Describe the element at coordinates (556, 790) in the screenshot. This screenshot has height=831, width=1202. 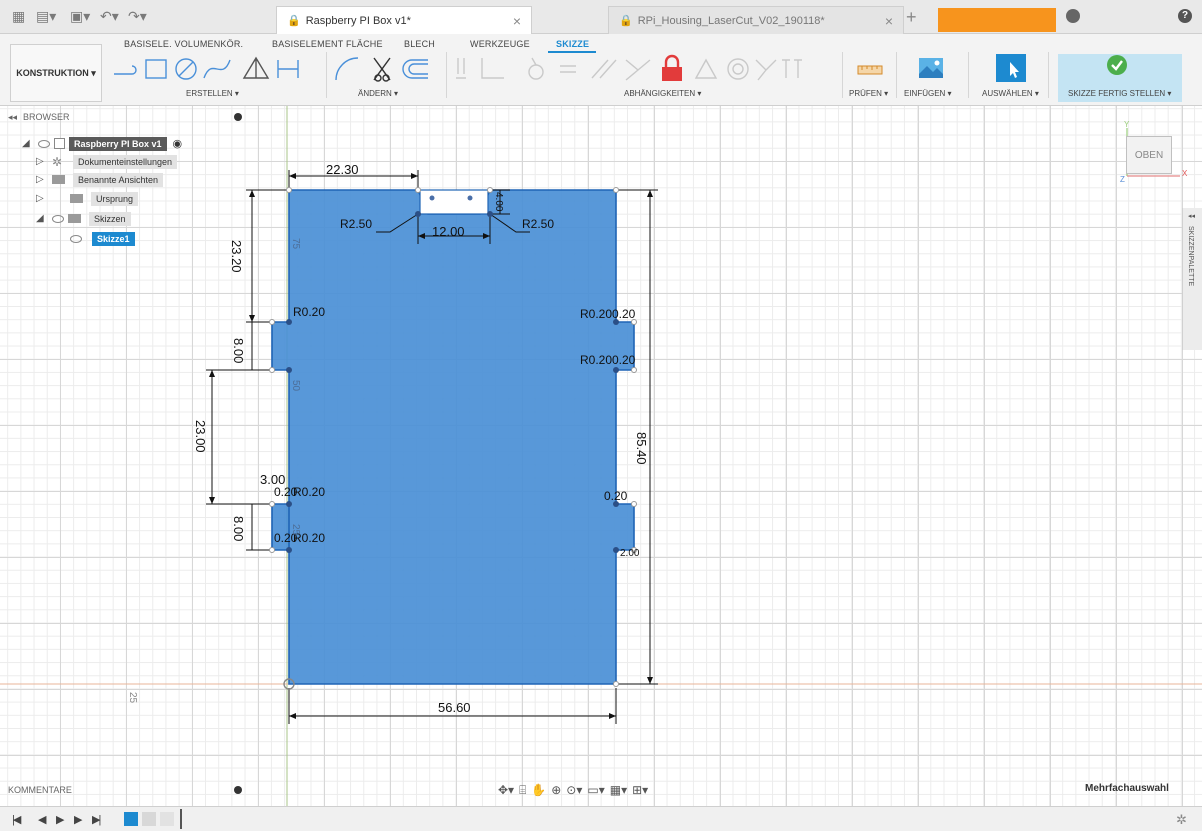
I see `zoom-icon: ⊕` at that location.